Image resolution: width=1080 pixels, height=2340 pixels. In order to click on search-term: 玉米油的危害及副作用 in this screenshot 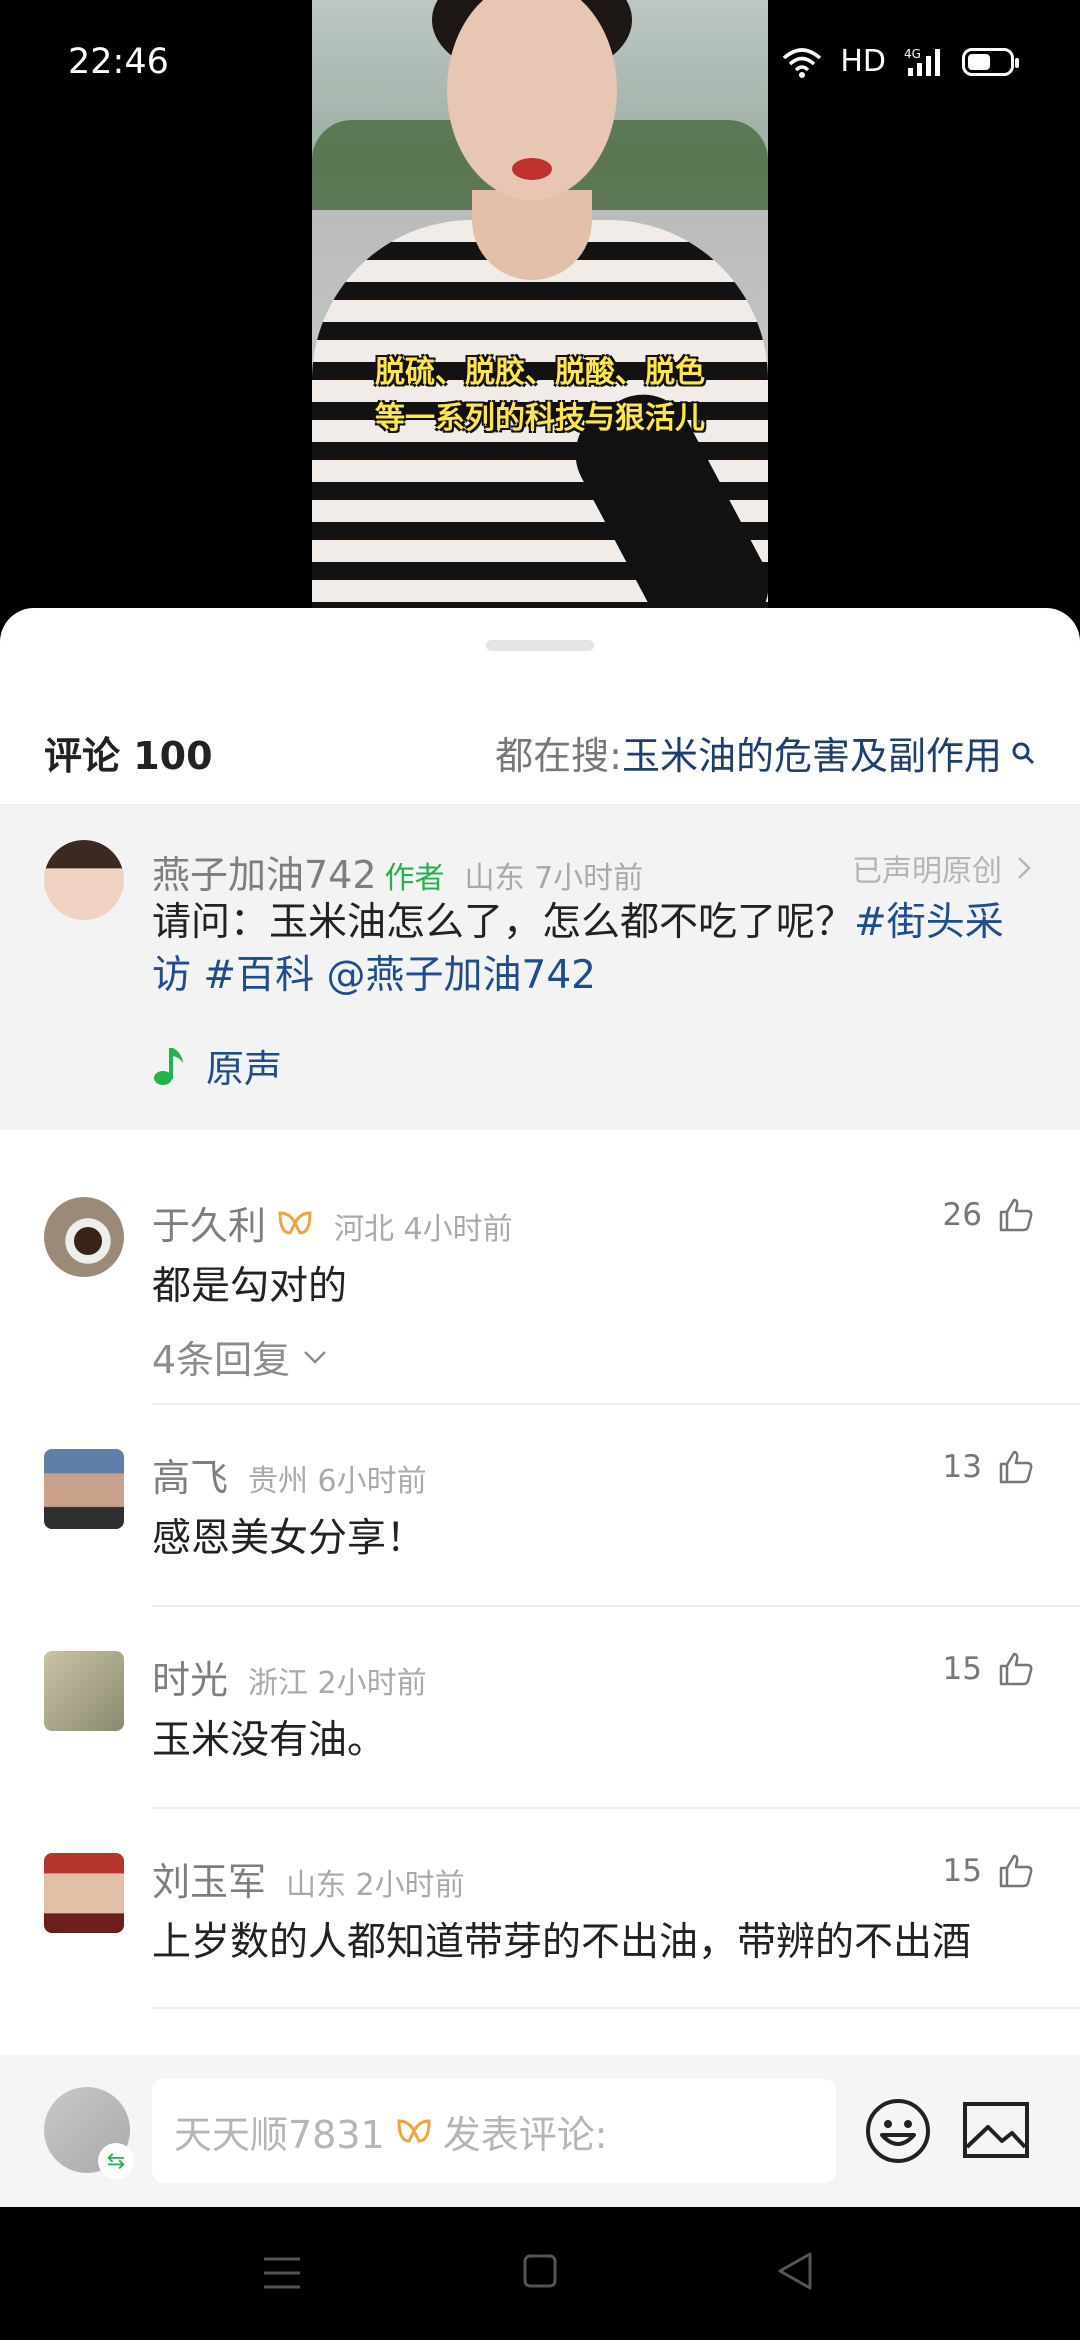, I will do `click(811, 756)`.